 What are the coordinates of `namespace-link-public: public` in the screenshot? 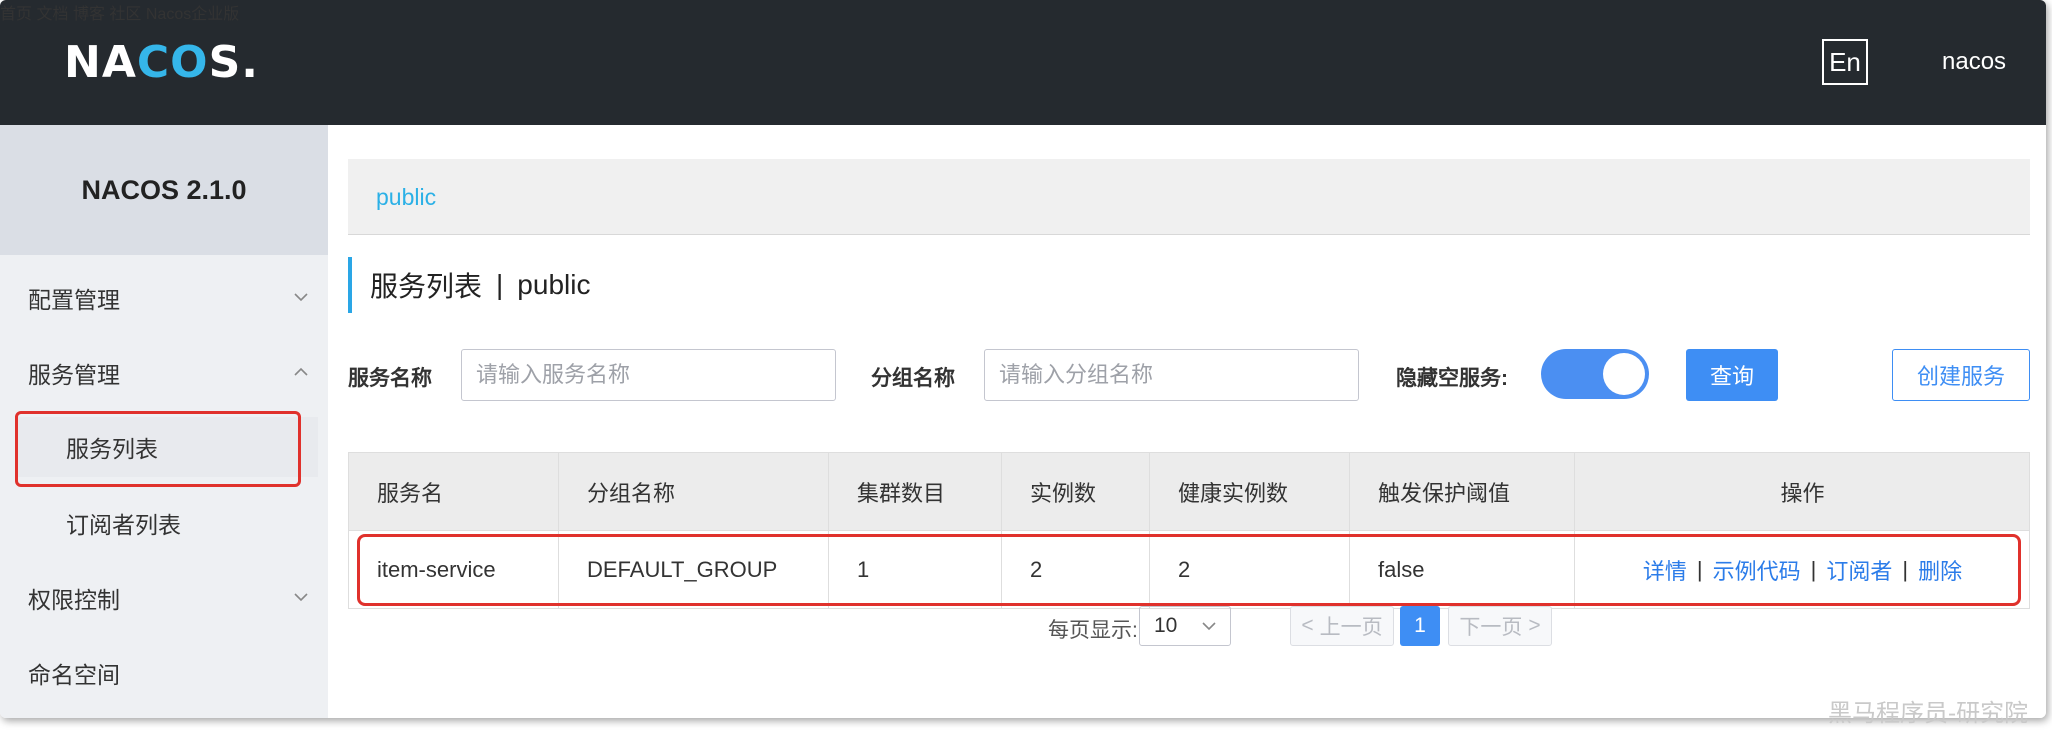 It's located at (406, 197).